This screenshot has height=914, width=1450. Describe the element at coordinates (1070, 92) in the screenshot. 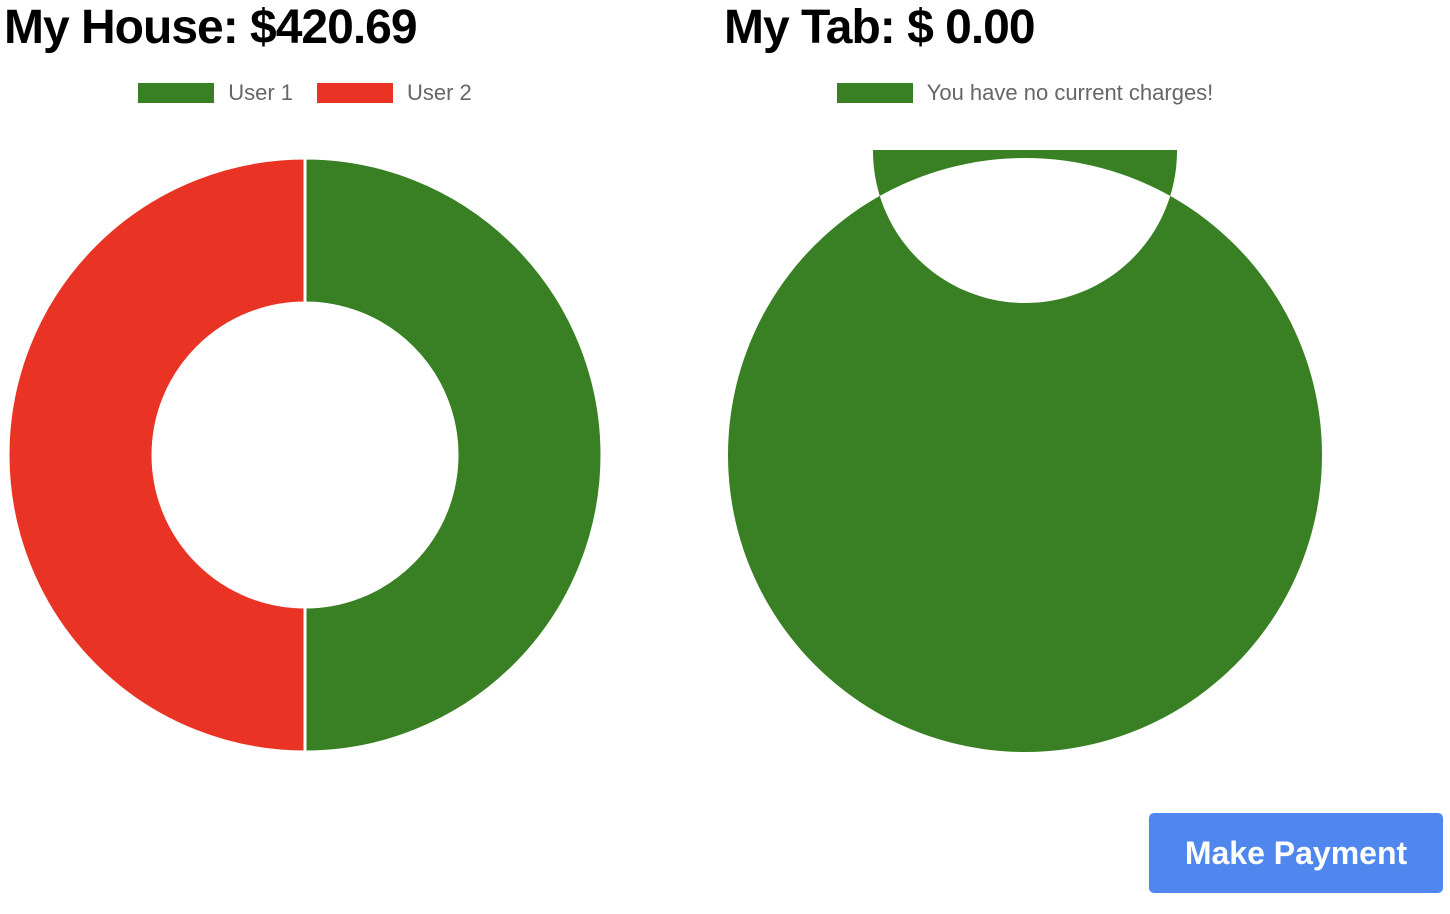

I see `legend-label-no-charges: You have no current charges!` at that location.